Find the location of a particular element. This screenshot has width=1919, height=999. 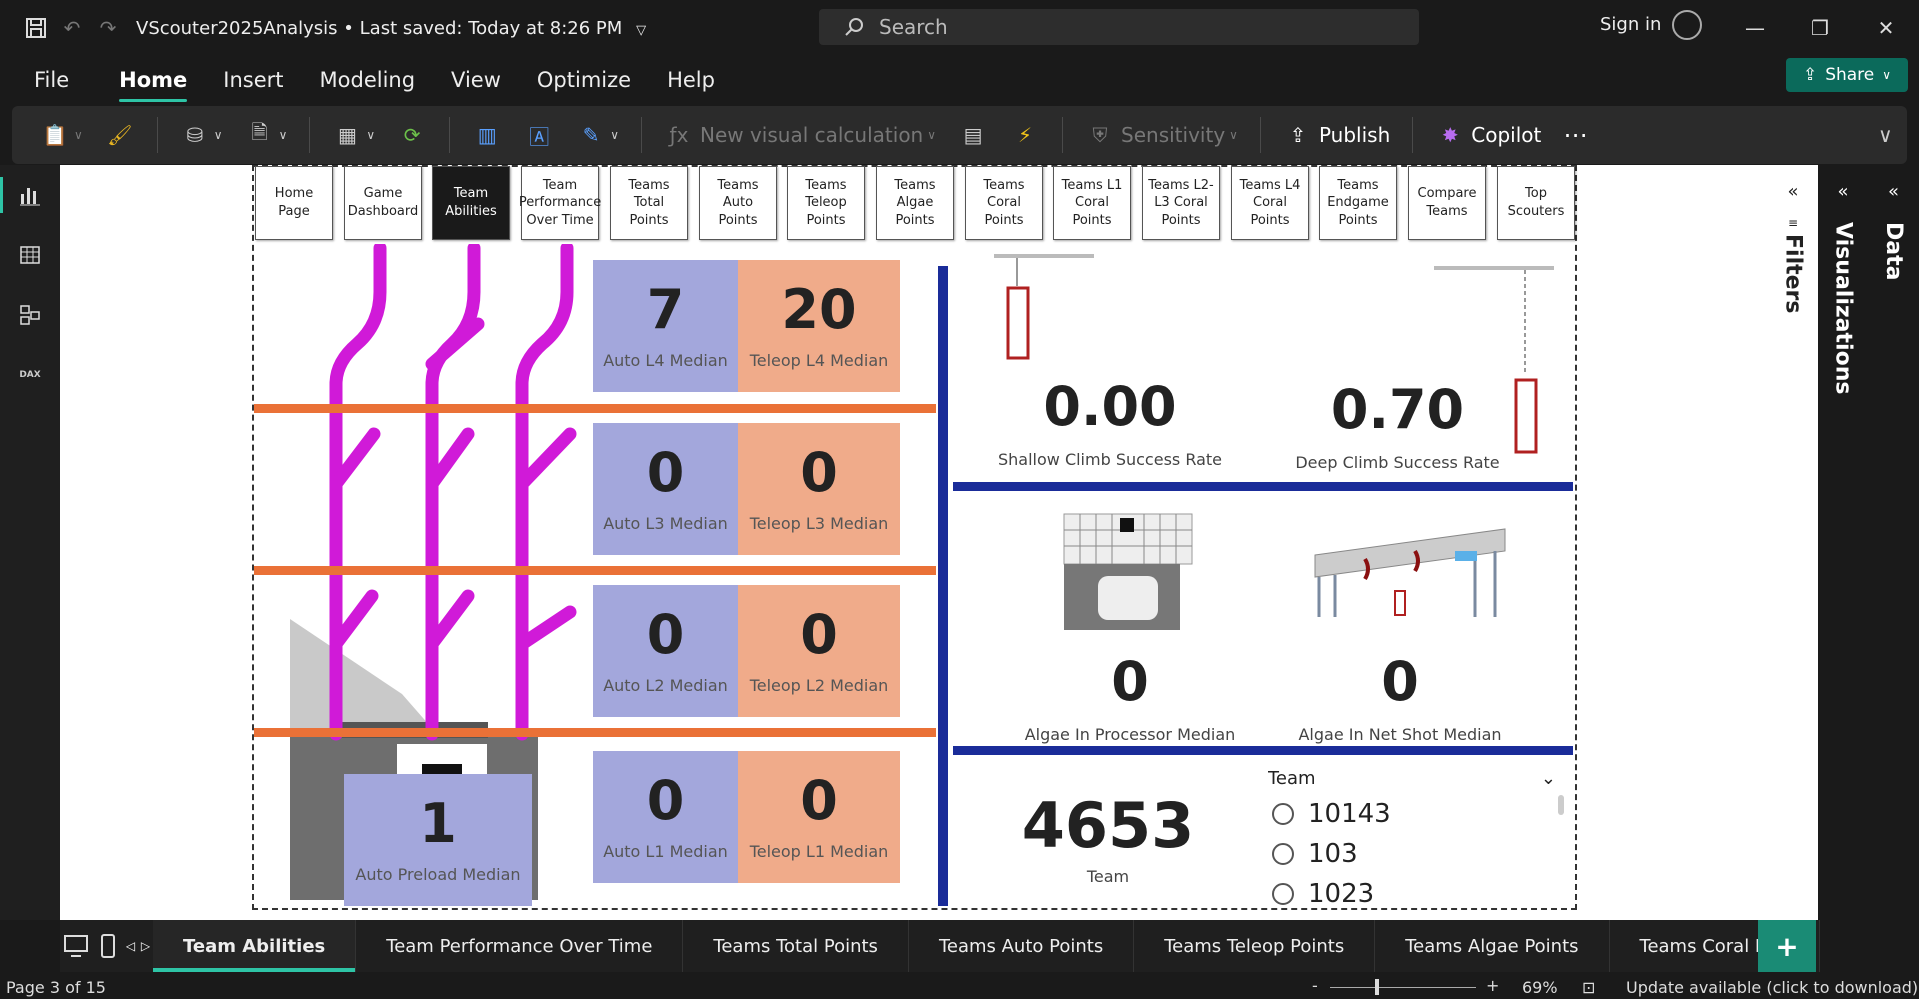

nav-button: Teams Teleop Points is located at coordinates (826, 203).